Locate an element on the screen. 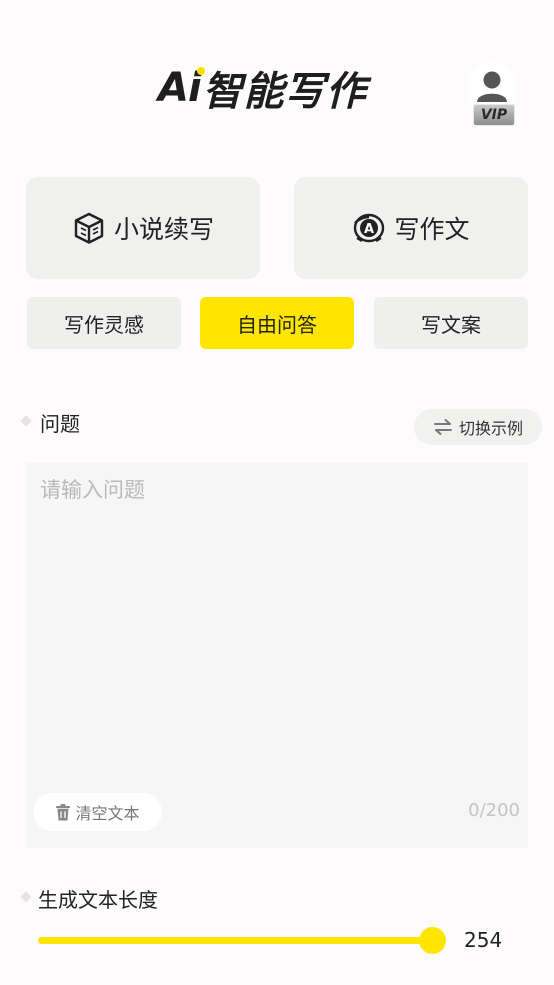 The image size is (554, 985). swap-arrows-icon is located at coordinates (442, 427).